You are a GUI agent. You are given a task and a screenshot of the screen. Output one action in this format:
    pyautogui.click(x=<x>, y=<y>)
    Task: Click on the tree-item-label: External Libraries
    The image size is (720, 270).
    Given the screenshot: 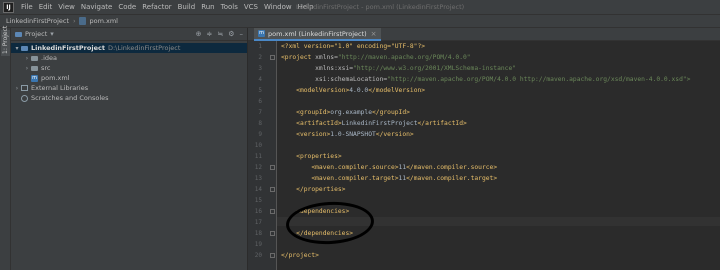 What is the action you would take?
    pyautogui.click(x=60, y=88)
    